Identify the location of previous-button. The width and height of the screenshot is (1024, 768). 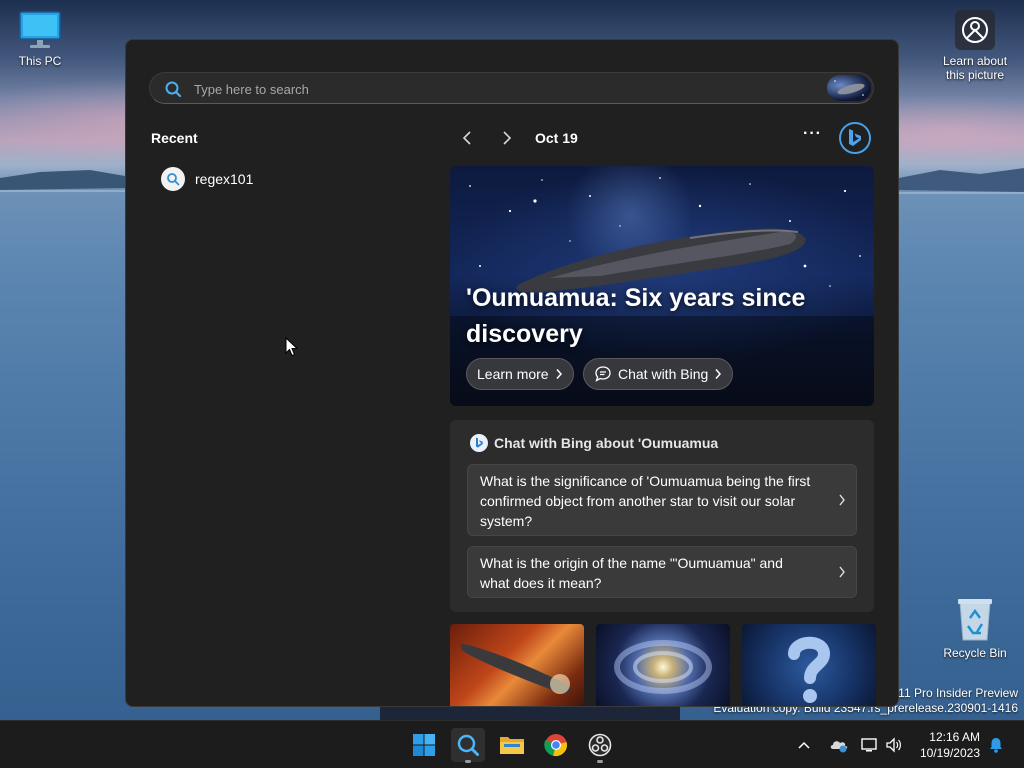
(467, 138).